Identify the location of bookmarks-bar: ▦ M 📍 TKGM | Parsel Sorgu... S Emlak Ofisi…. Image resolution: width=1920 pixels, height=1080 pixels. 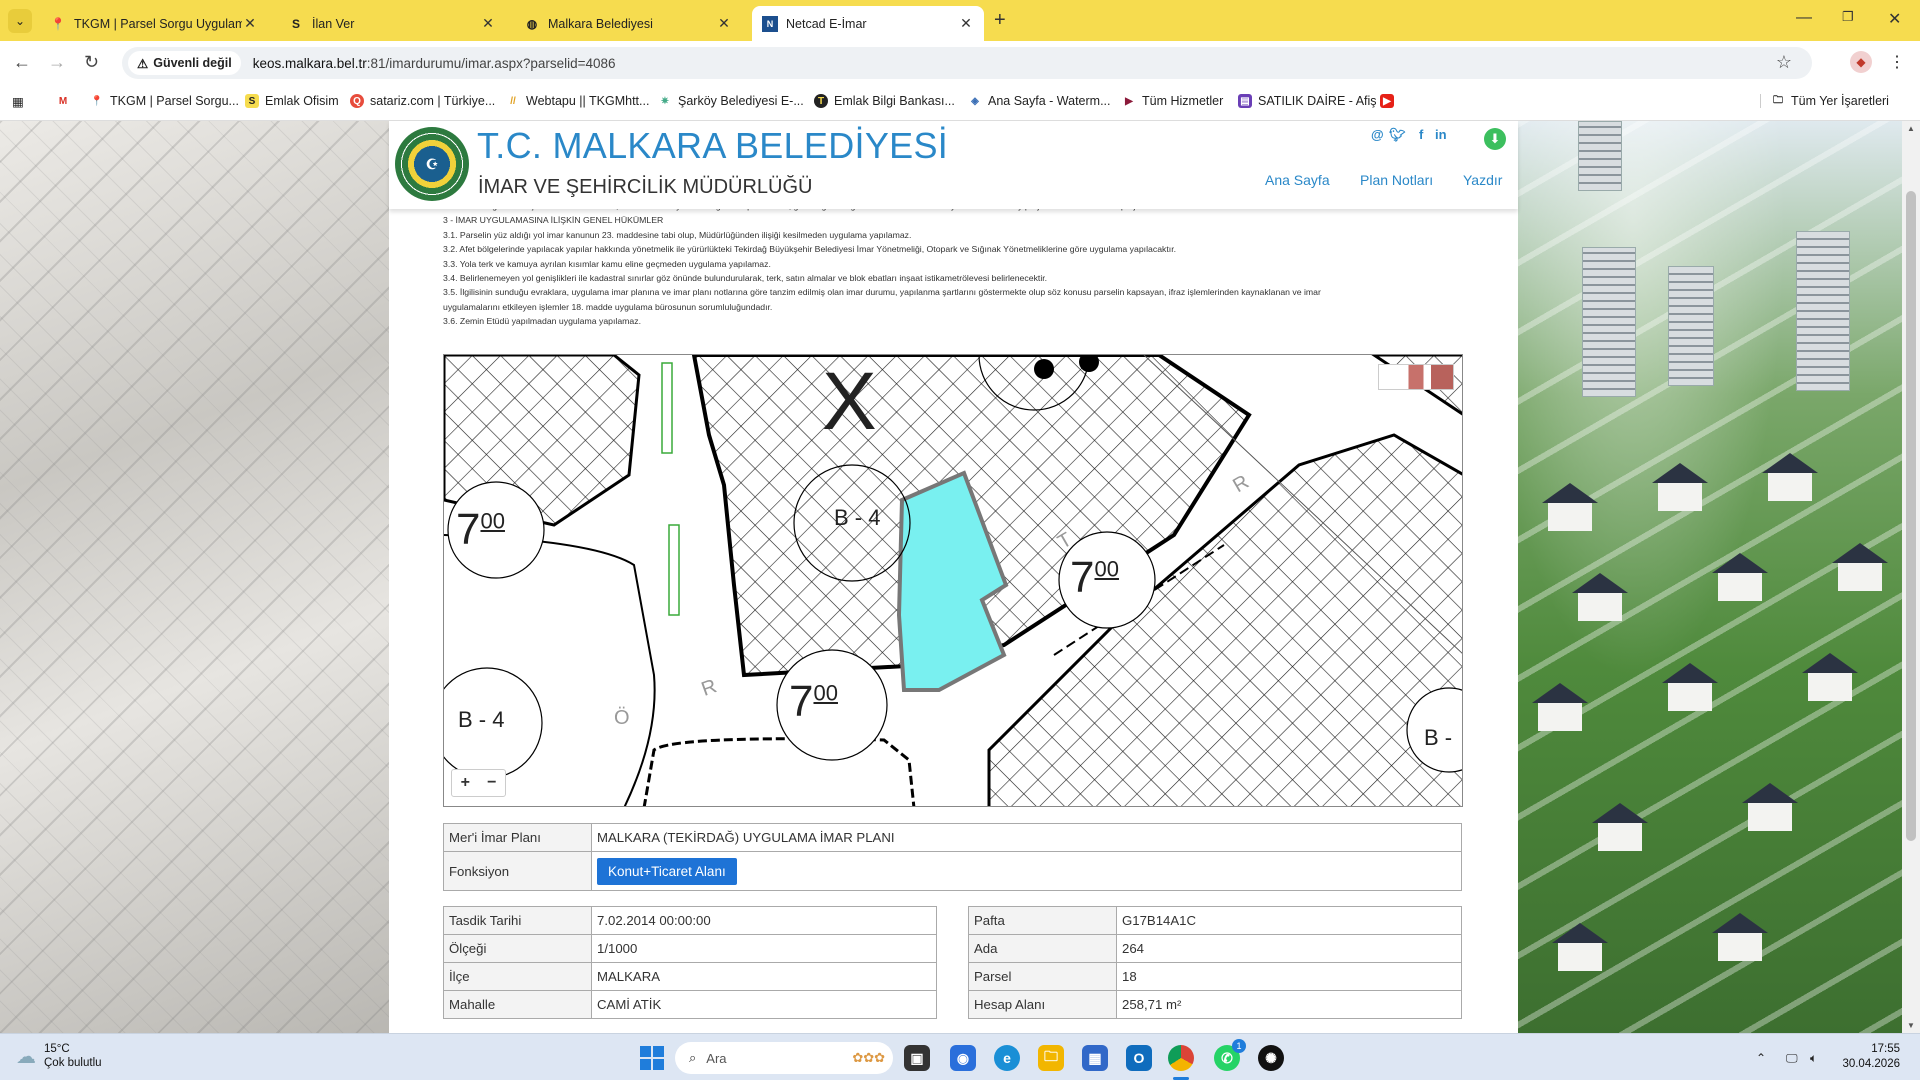
(960, 103).